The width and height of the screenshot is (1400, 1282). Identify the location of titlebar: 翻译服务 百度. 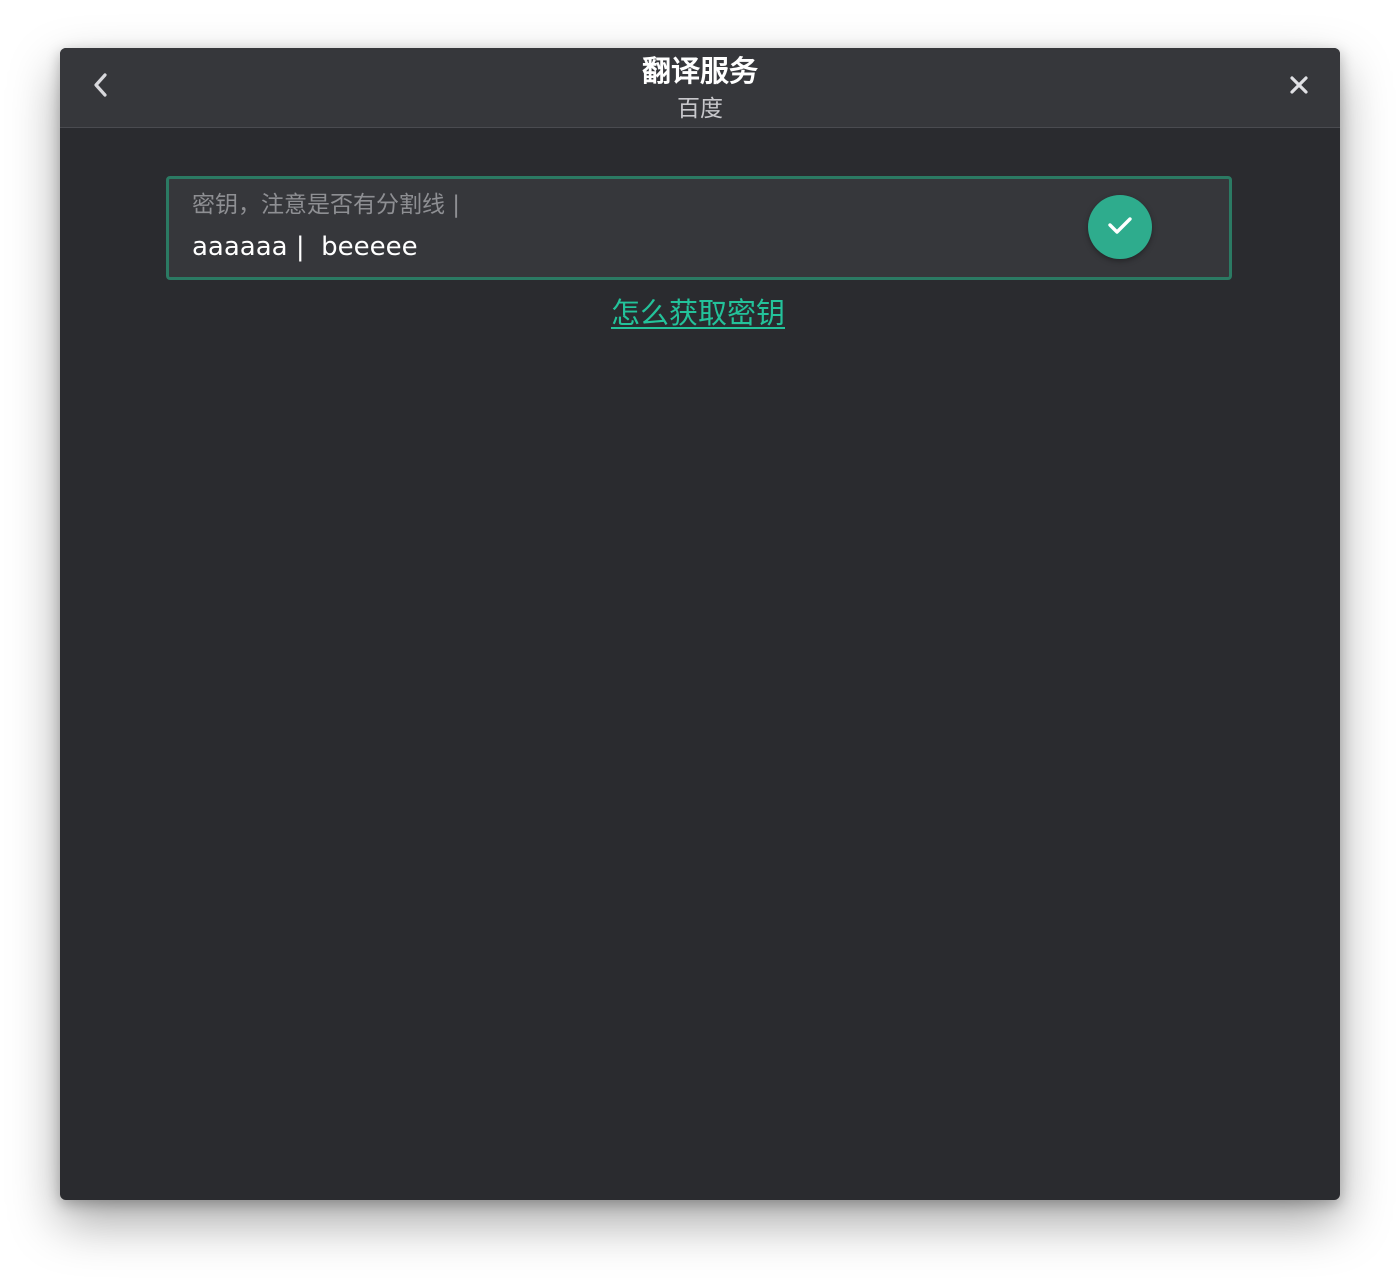
(700, 88).